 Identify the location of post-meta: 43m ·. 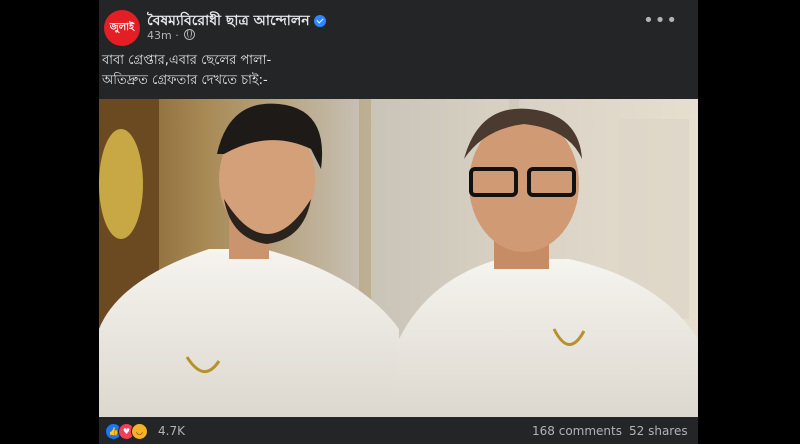
(171, 35).